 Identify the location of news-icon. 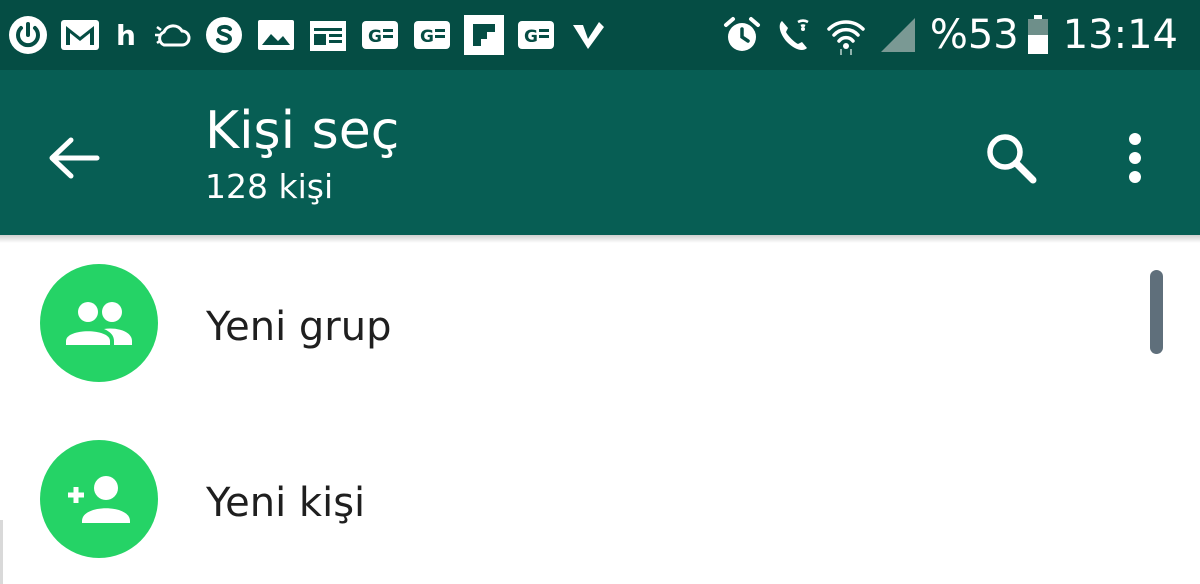
(328, 35).